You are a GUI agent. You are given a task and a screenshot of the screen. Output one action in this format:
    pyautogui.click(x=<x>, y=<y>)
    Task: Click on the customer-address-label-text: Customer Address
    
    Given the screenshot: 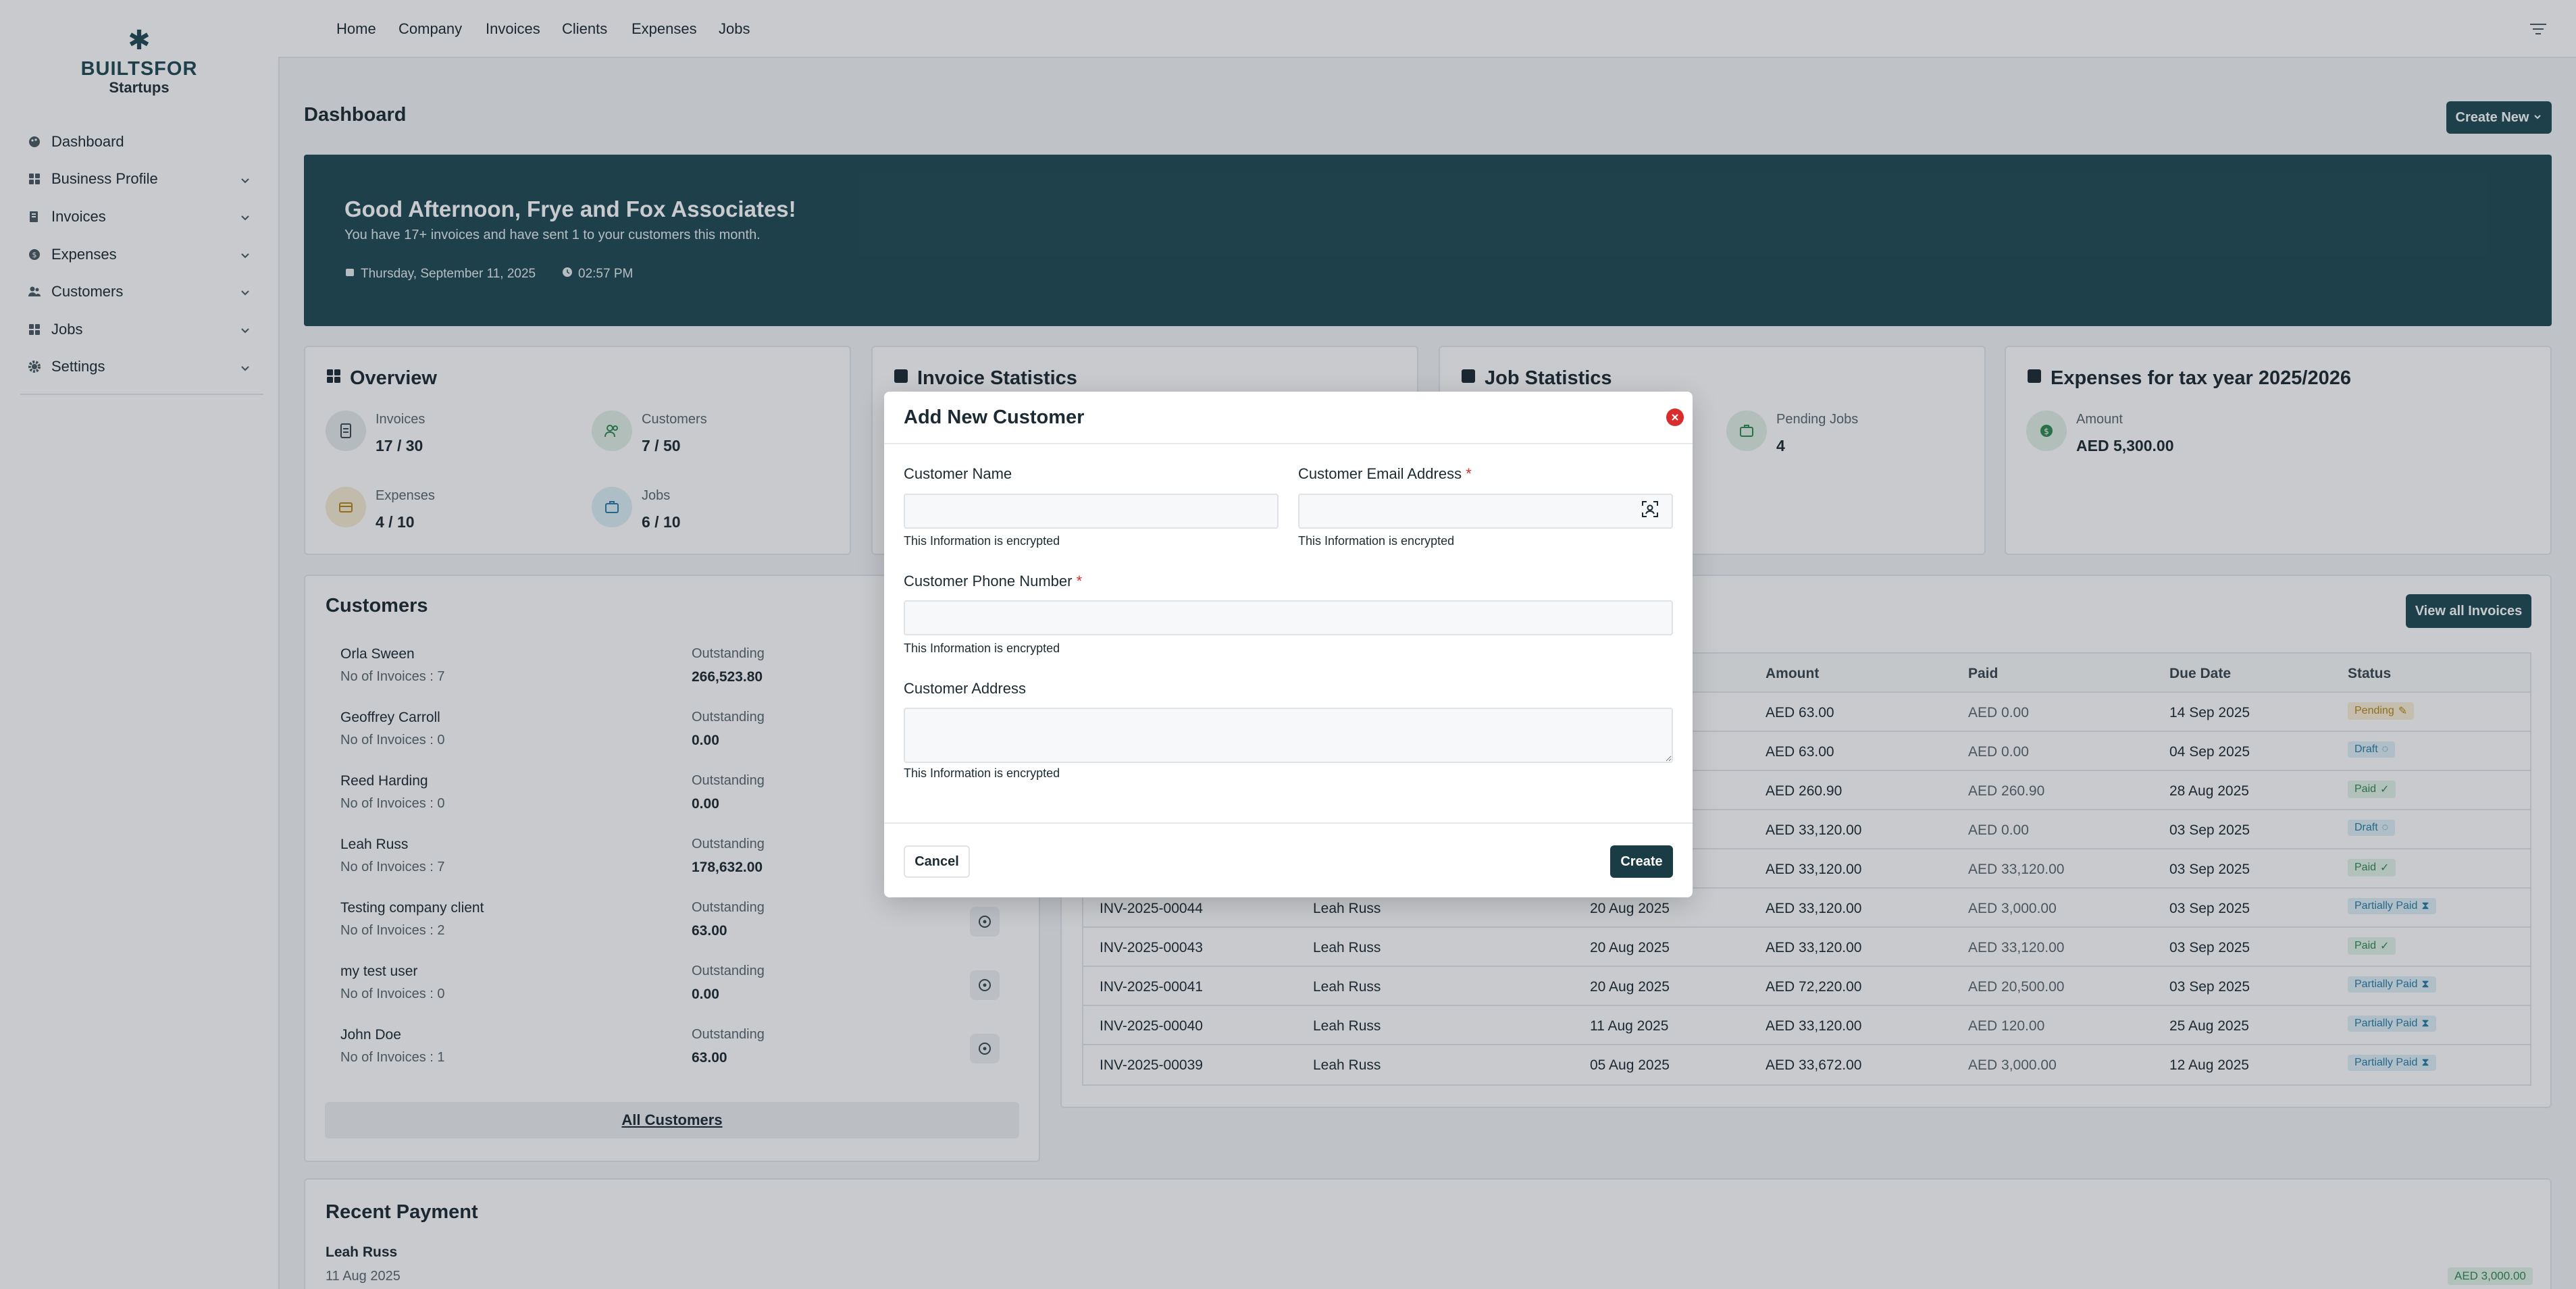 What is the action you would take?
    pyautogui.click(x=965, y=688)
    